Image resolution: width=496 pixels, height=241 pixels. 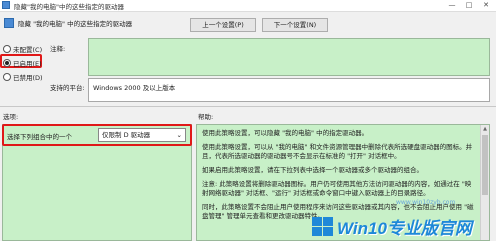 I want to click on policy-header: 隐藏 "我的电脑" 中的这些指定的驱动器, so click(x=68, y=23).